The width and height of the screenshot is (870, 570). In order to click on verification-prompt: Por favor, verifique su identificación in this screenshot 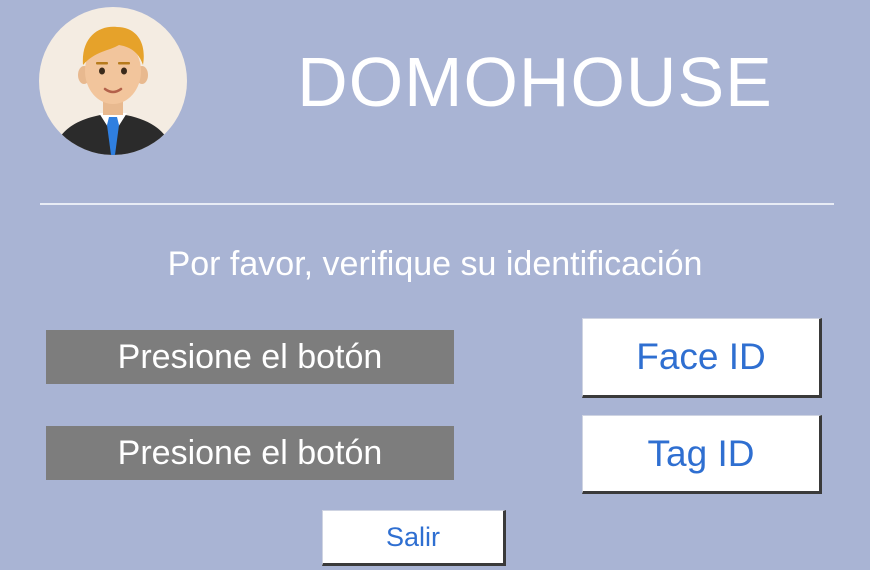, I will do `click(435, 264)`.